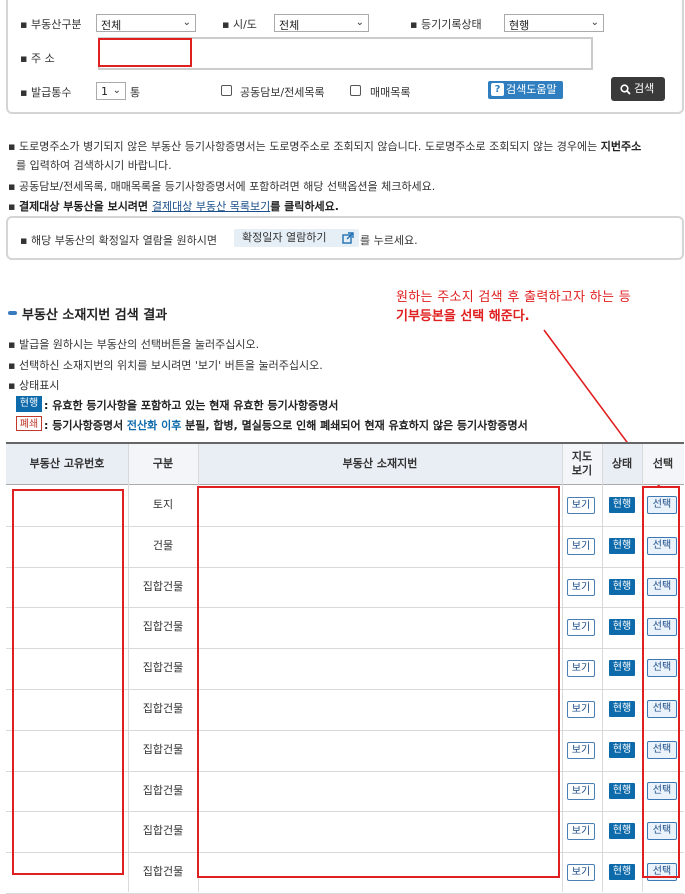  I want to click on title-bullet-icon, so click(12, 313).